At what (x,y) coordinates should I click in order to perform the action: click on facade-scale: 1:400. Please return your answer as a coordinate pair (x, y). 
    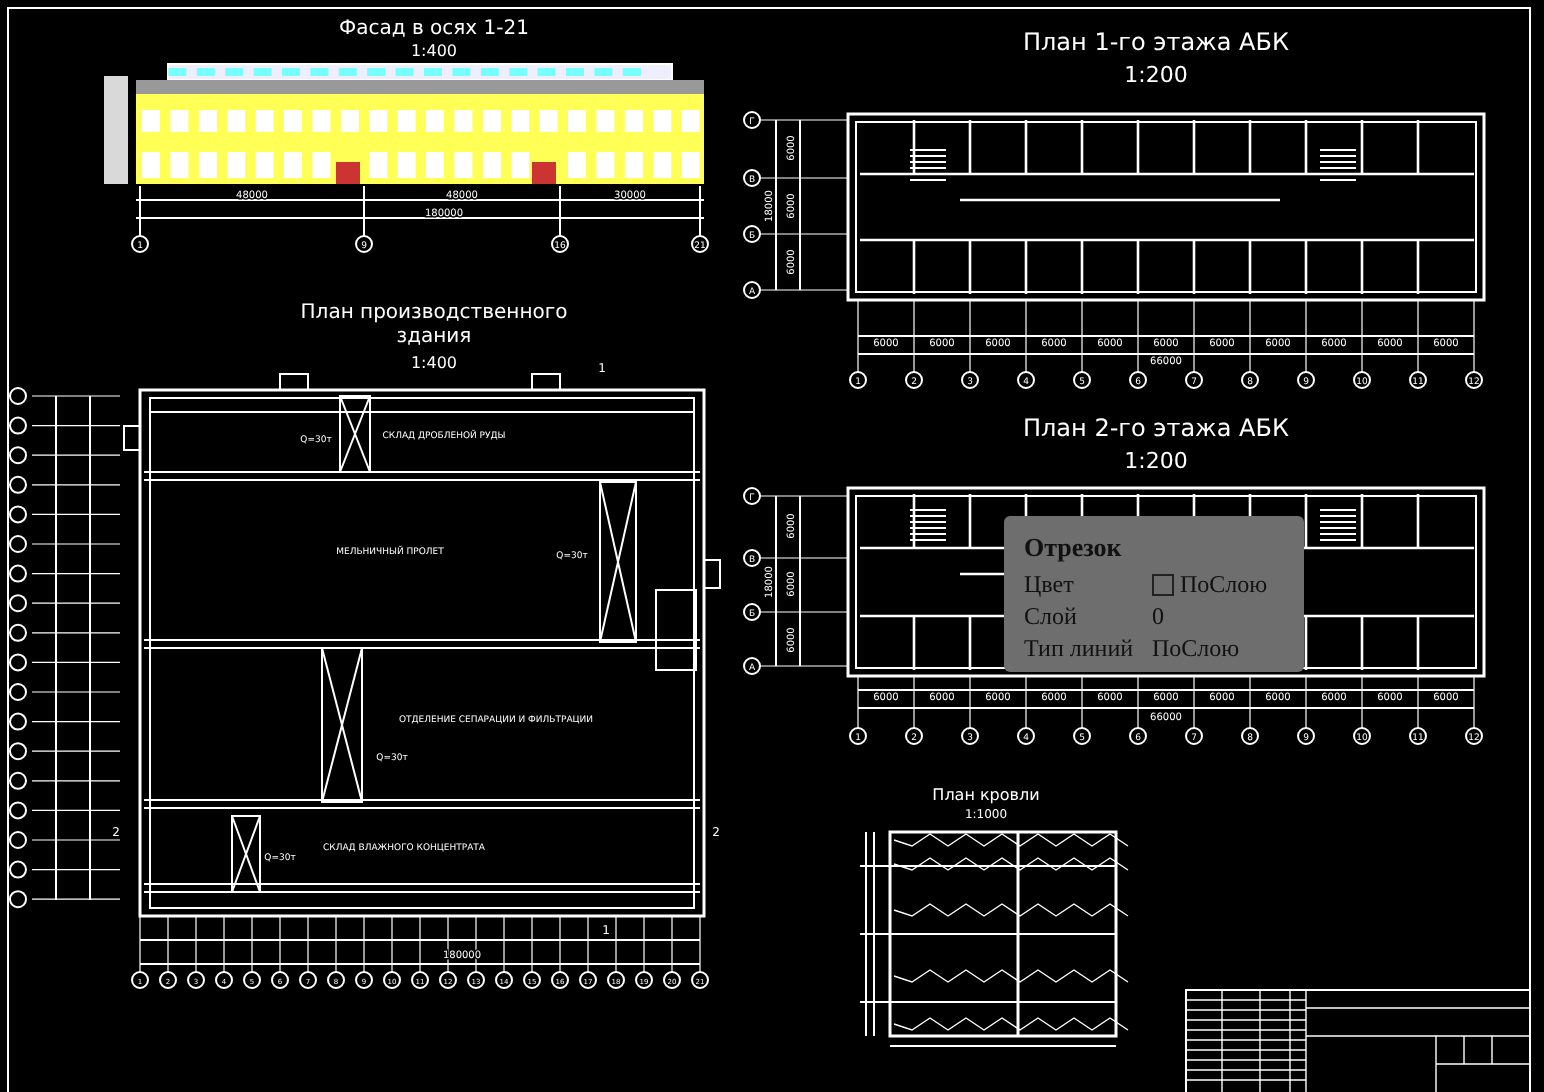
    Looking at the image, I should click on (434, 51).